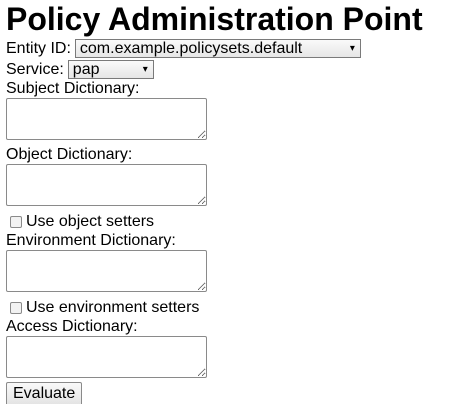  Describe the element at coordinates (106, 119) in the screenshot. I see `subject-dictionary-textarea` at that location.